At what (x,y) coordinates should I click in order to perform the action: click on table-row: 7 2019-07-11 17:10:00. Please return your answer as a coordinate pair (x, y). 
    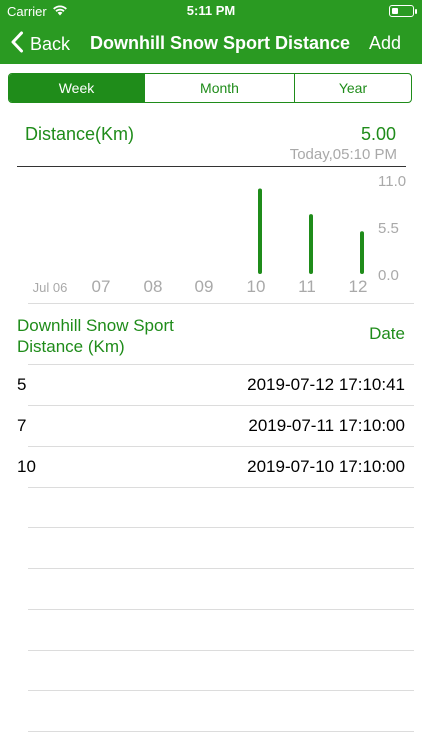
    Looking at the image, I should click on (211, 426).